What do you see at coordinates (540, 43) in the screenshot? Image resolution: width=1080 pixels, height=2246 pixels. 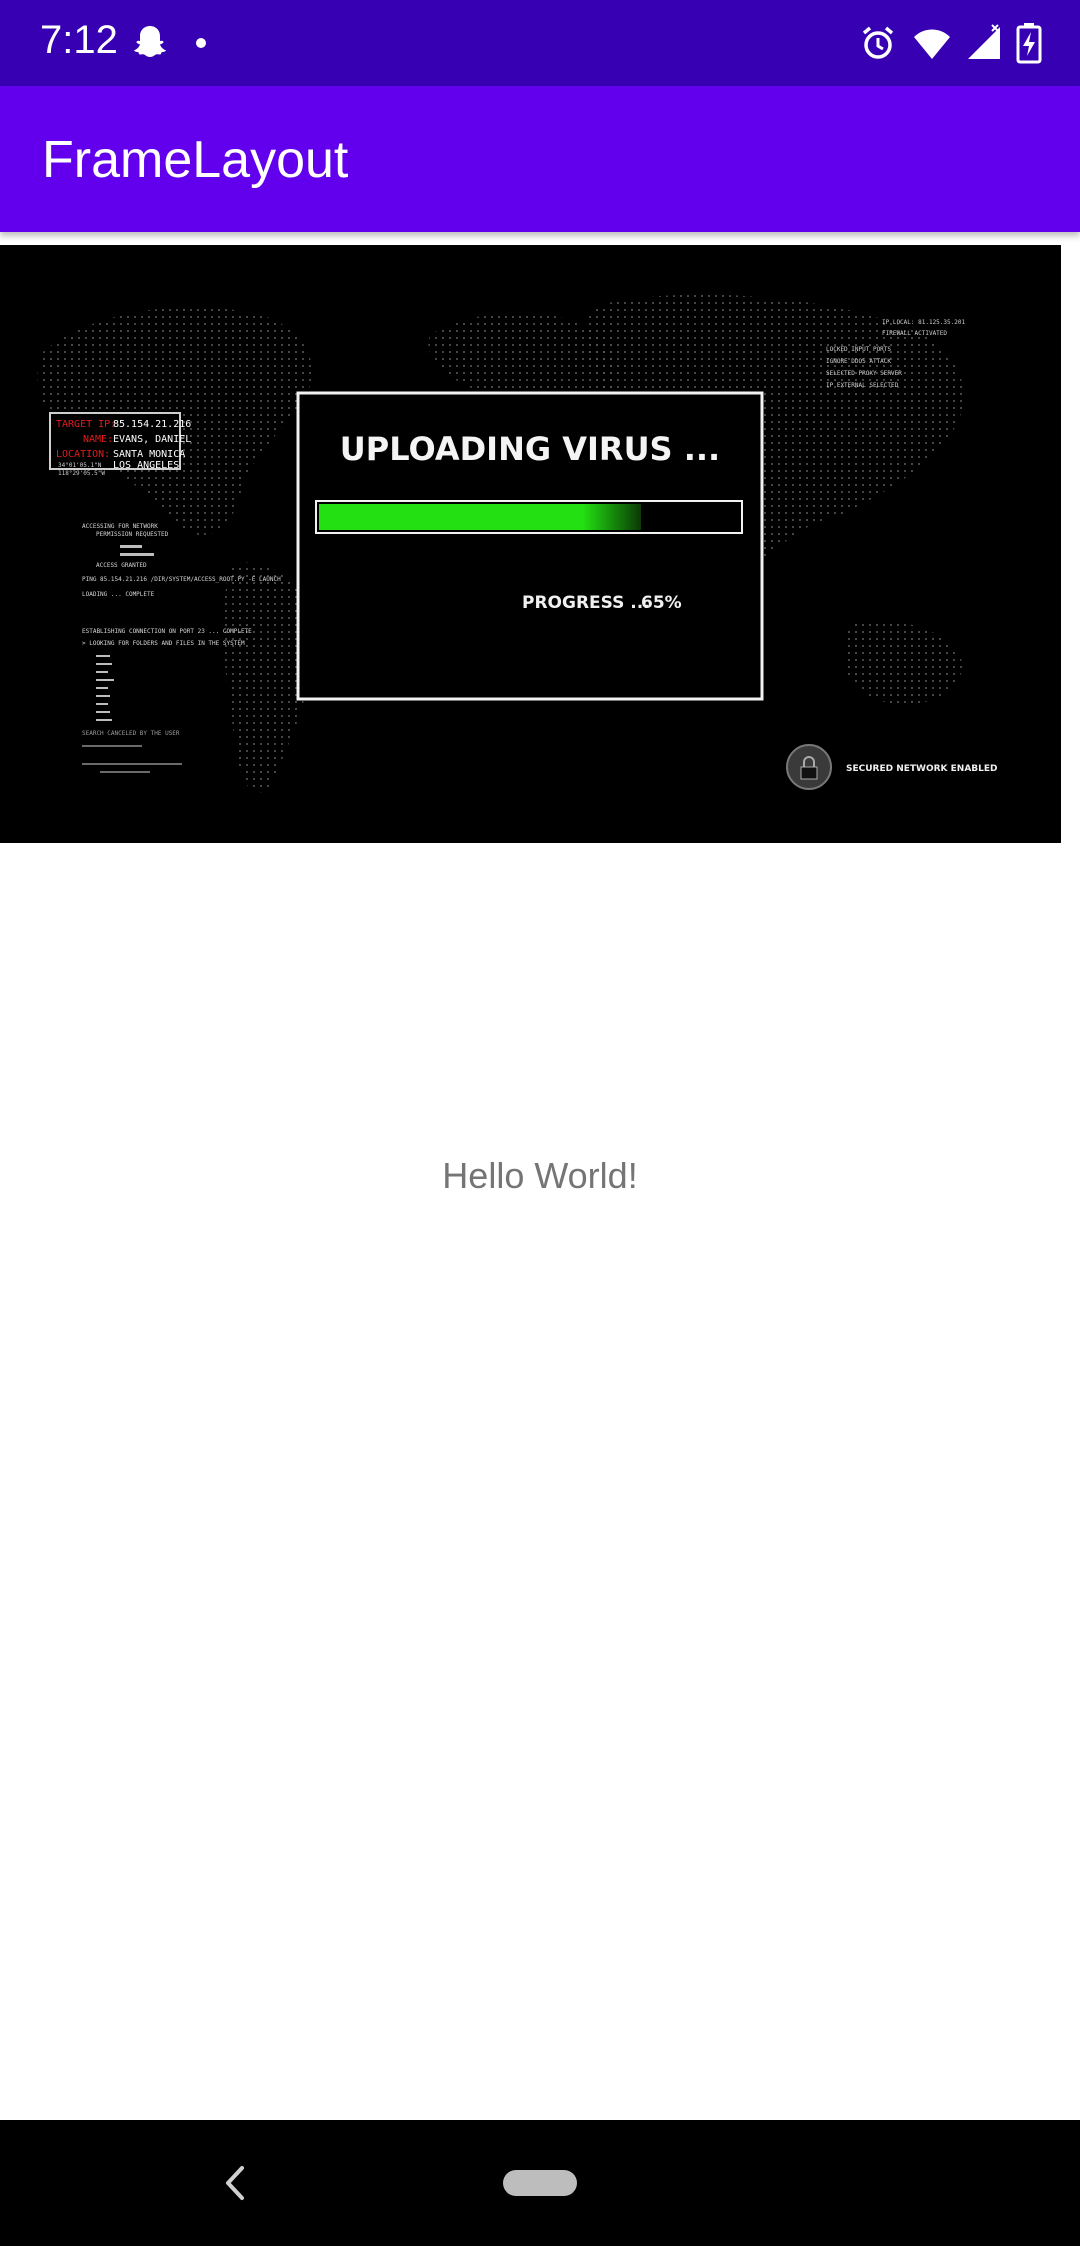 I see `status-bar: 7:12` at bounding box center [540, 43].